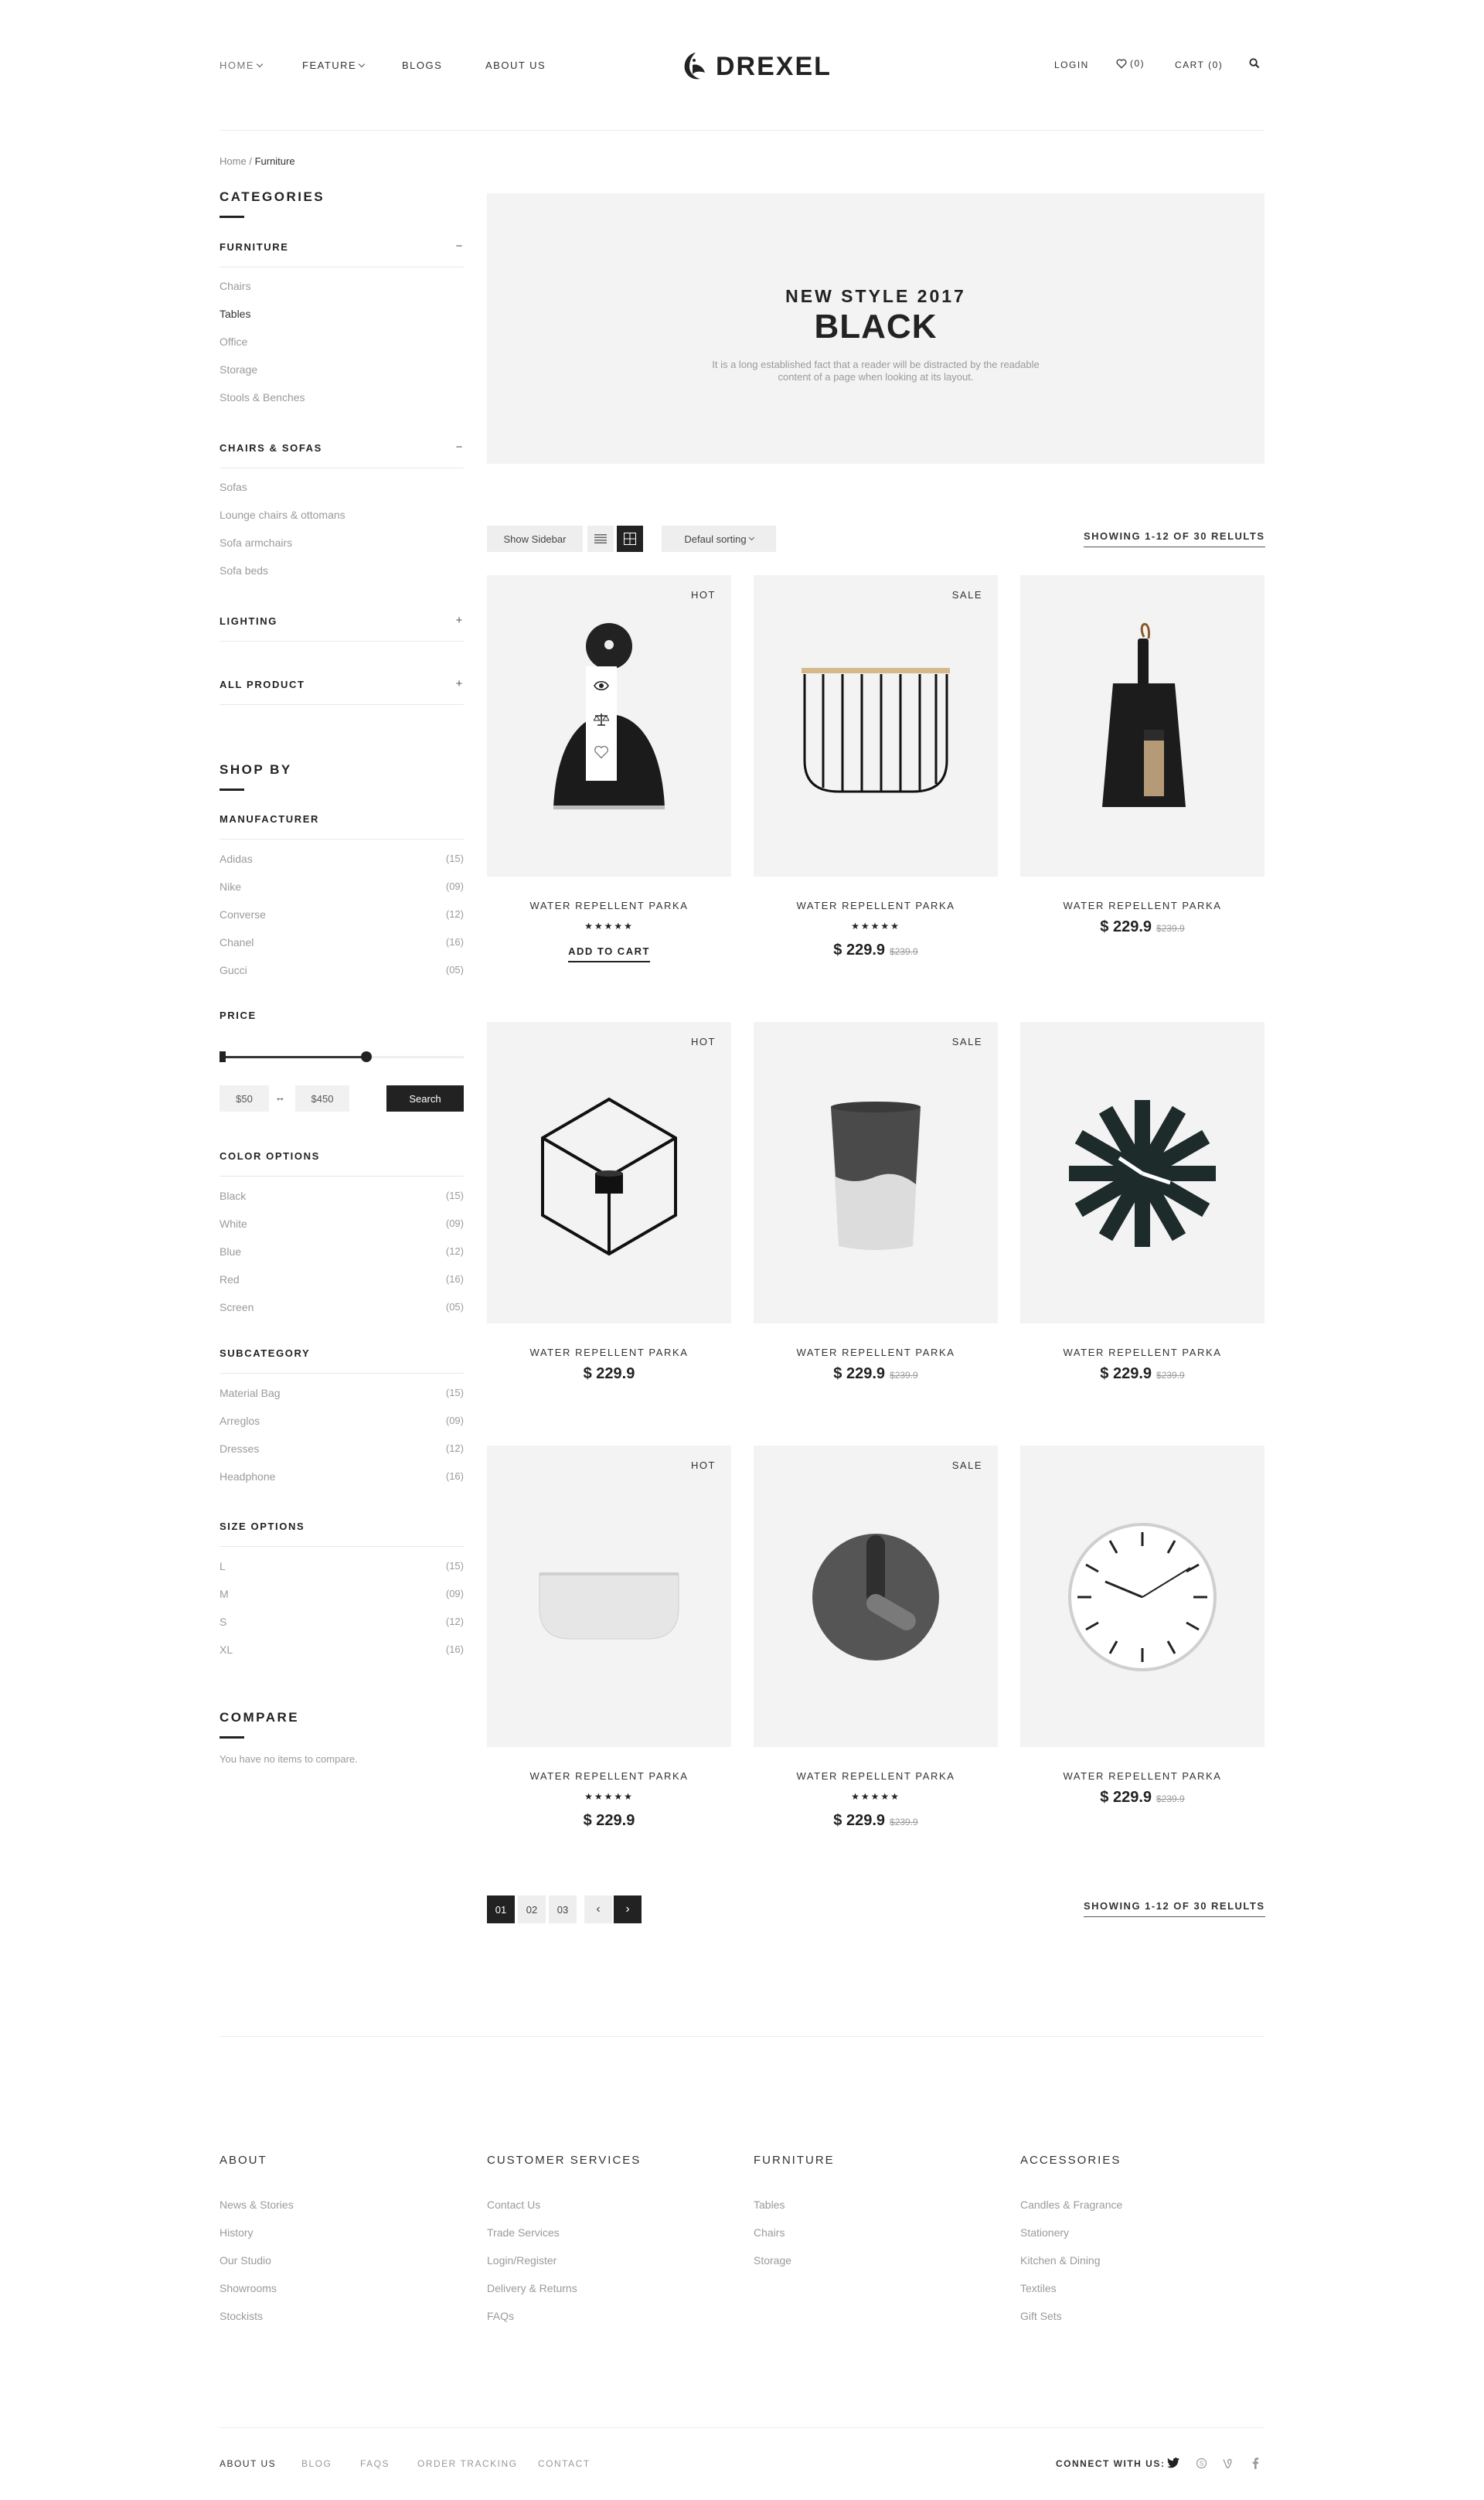  What do you see at coordinates (756, 66) in the screenshot?
I see `site-logo: DREXEL` at bounding box center [756, 66].